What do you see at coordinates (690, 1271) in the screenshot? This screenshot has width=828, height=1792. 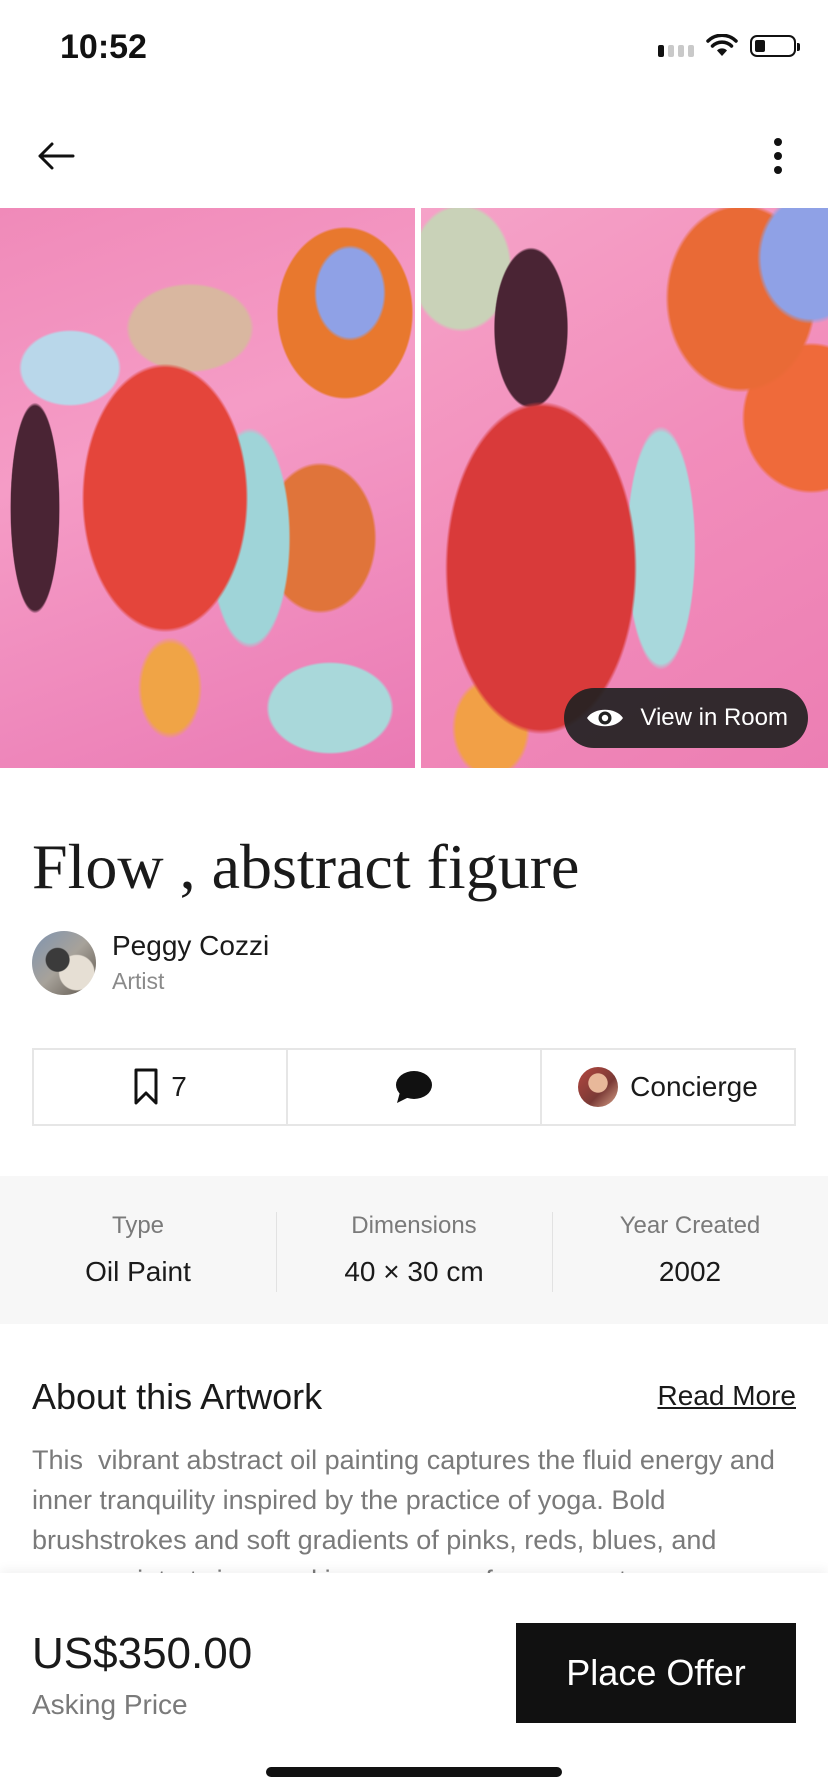 I see `spec-value: 2002` at bounding box center [690, 1271].